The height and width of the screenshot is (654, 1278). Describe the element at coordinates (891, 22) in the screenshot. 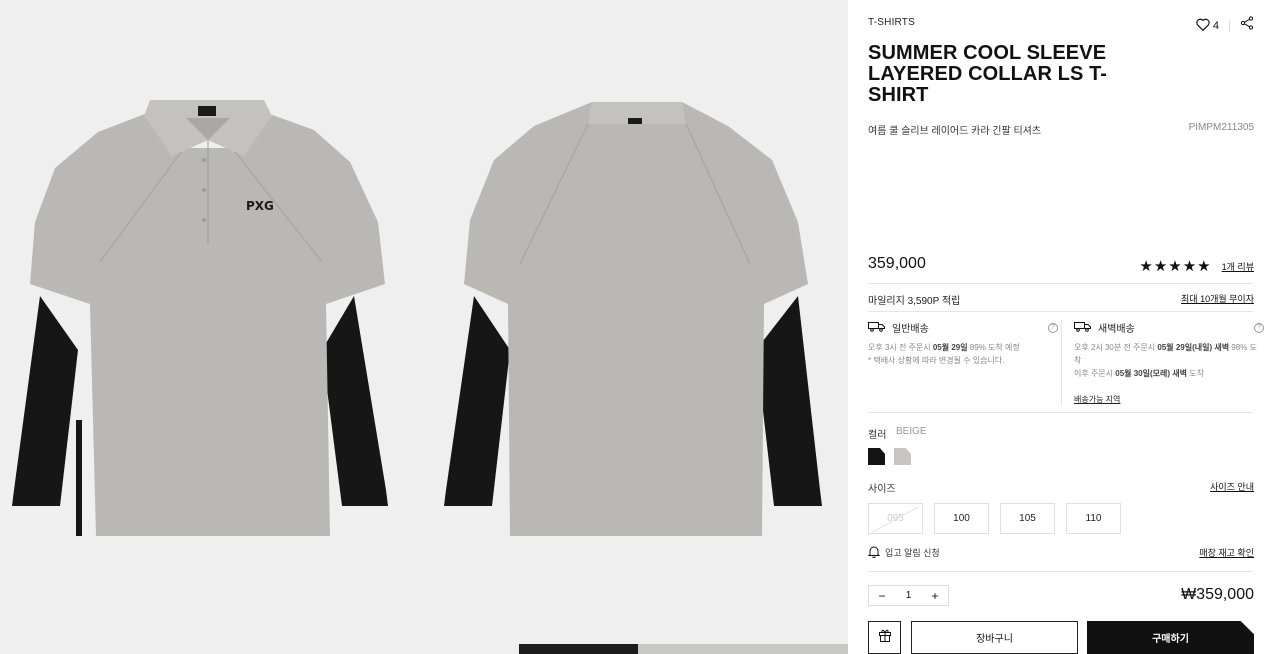

I see `product-category: T-SHIRTS` at that location.